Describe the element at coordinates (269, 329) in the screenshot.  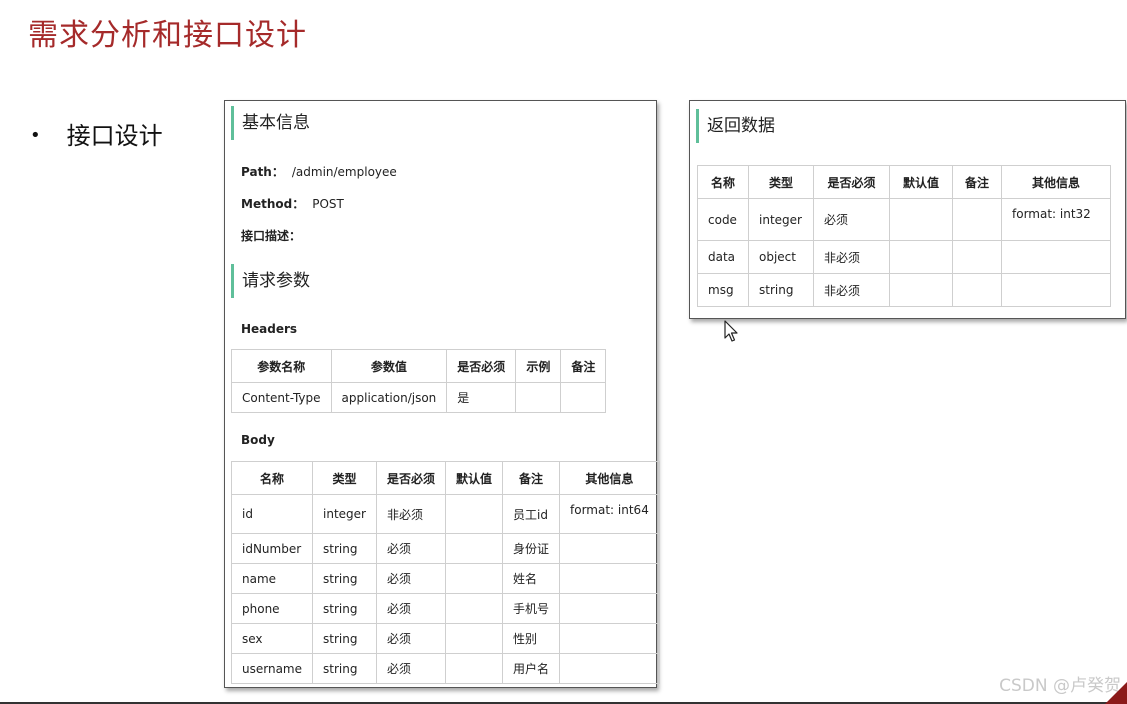
I see `headers-label: Headers` at that location.